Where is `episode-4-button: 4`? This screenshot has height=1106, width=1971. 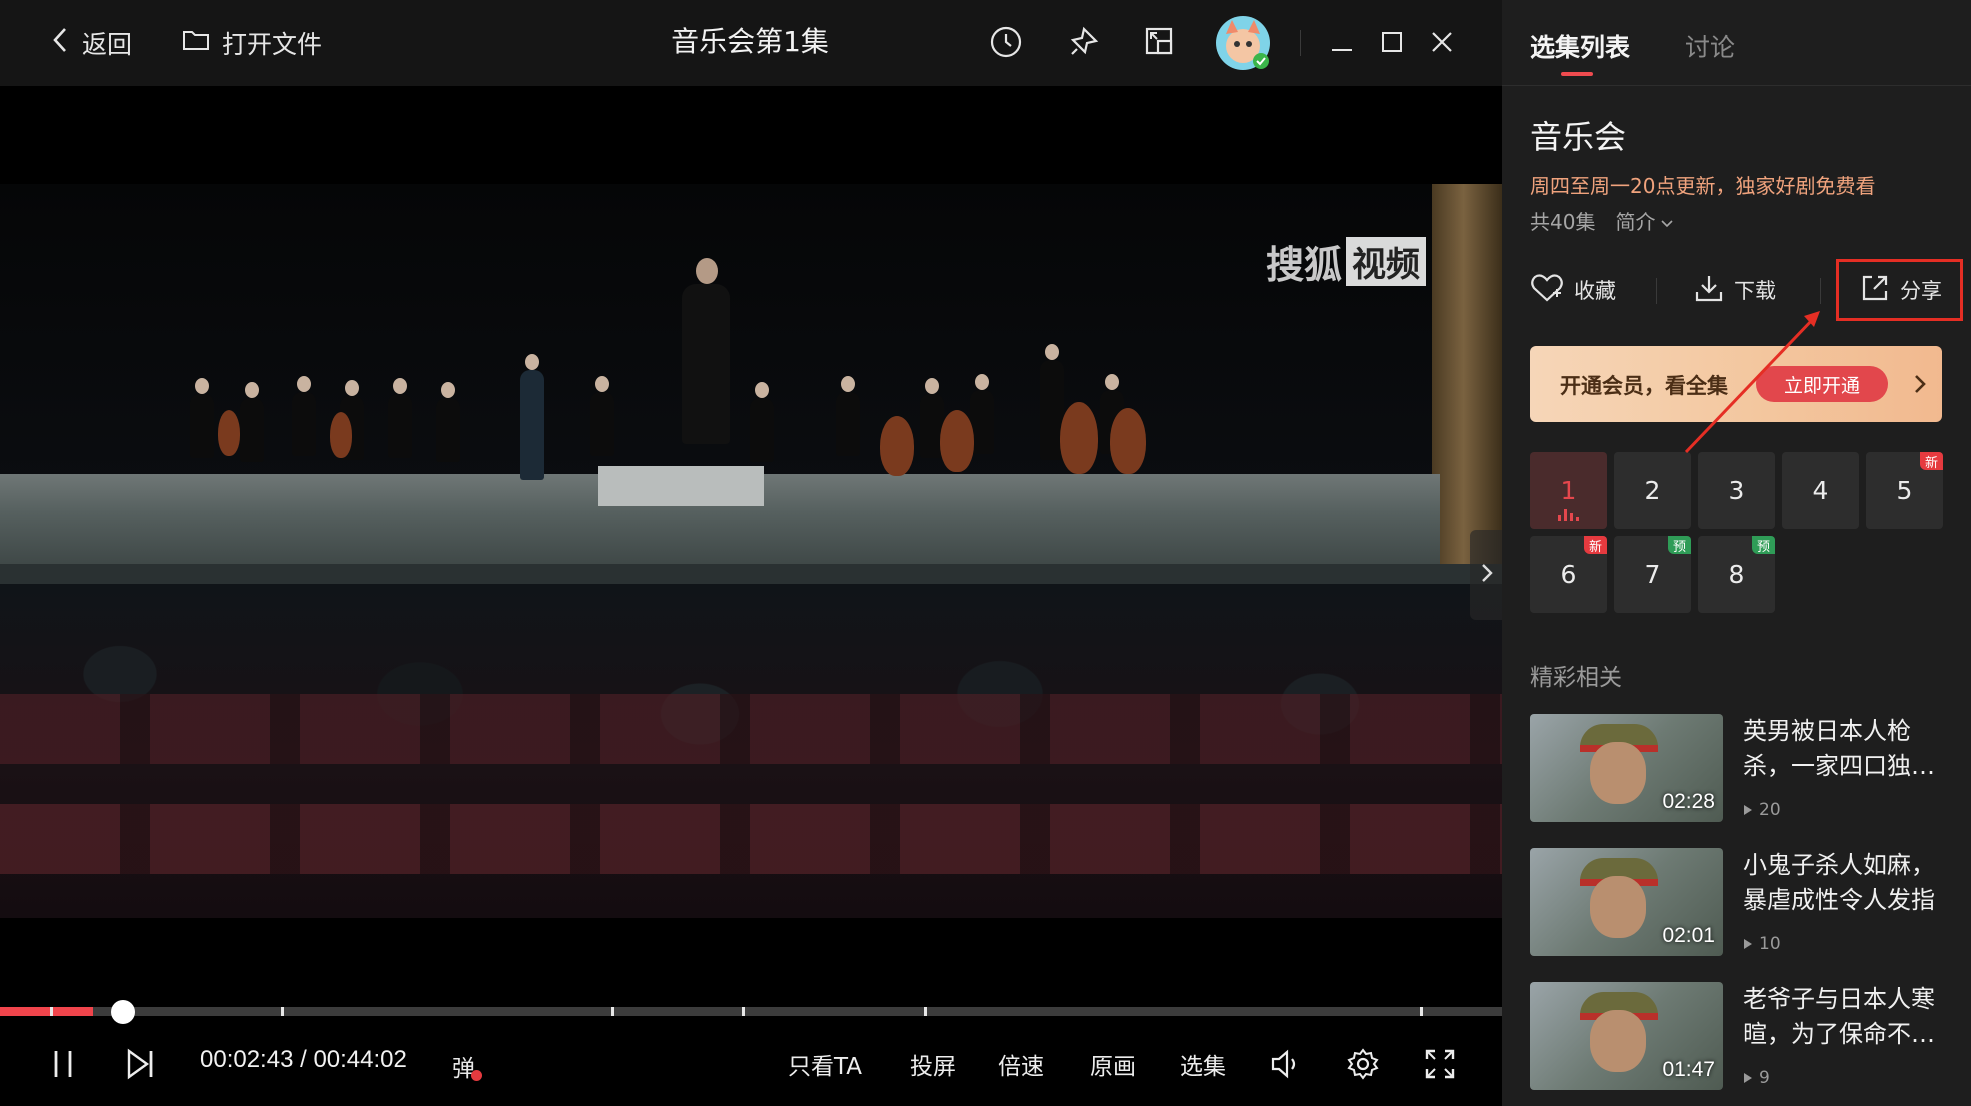
episode-4-button: 4 is located at coordinates (1820, 490).